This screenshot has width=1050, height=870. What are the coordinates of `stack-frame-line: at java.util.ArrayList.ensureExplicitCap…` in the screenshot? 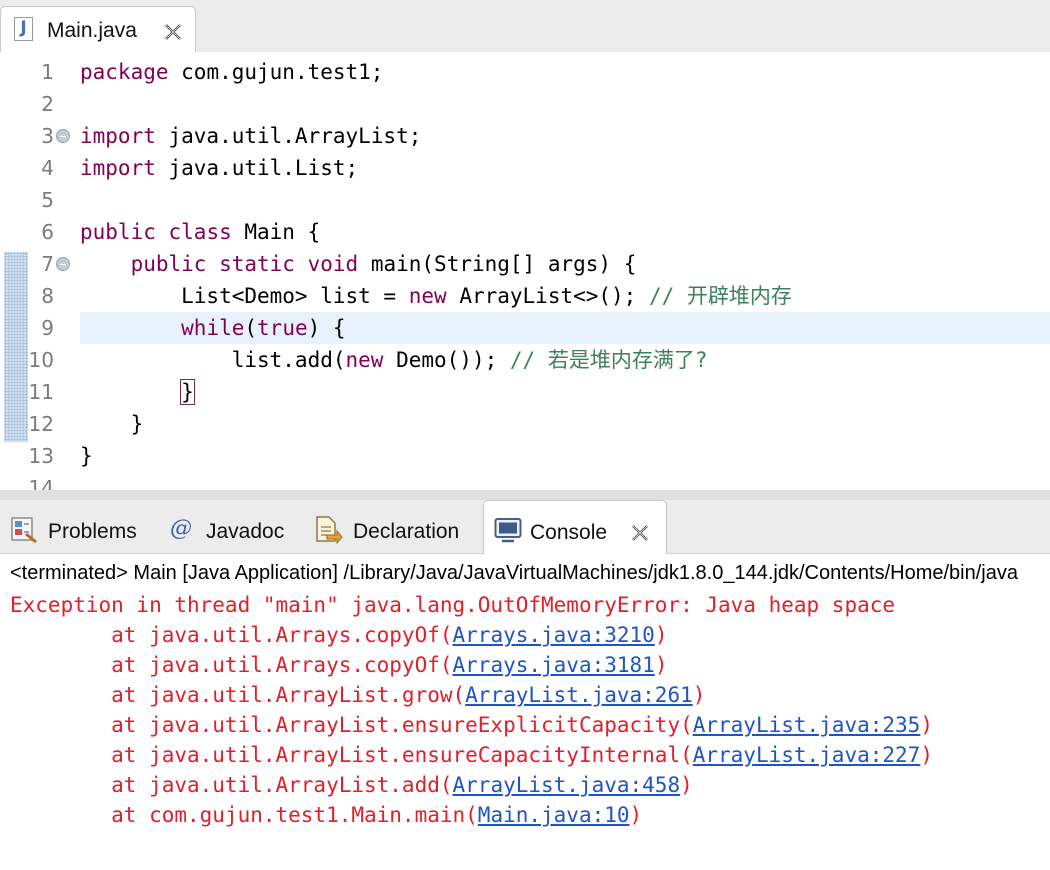 It's located at (471, 725).